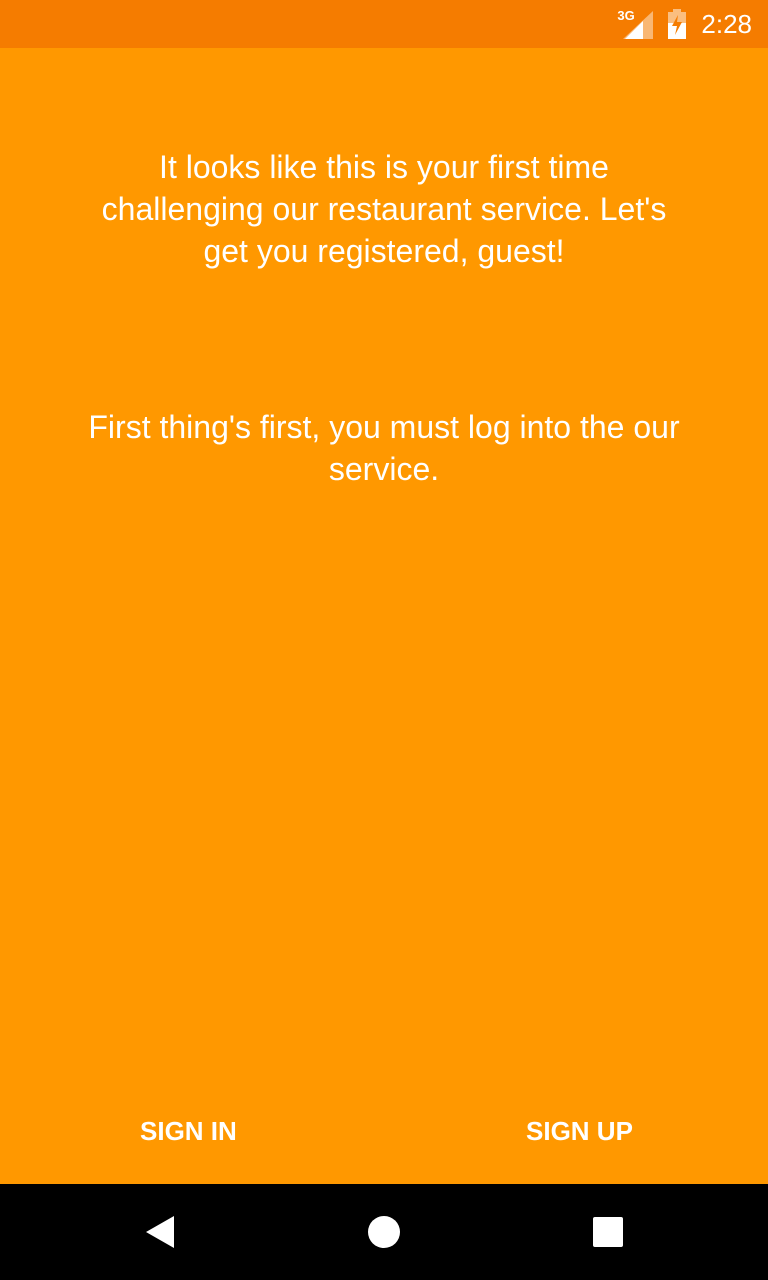 Image resolution: width=768 pixels, height=1280 pixels. I want to click on recents-icon, so click(608, 1232).